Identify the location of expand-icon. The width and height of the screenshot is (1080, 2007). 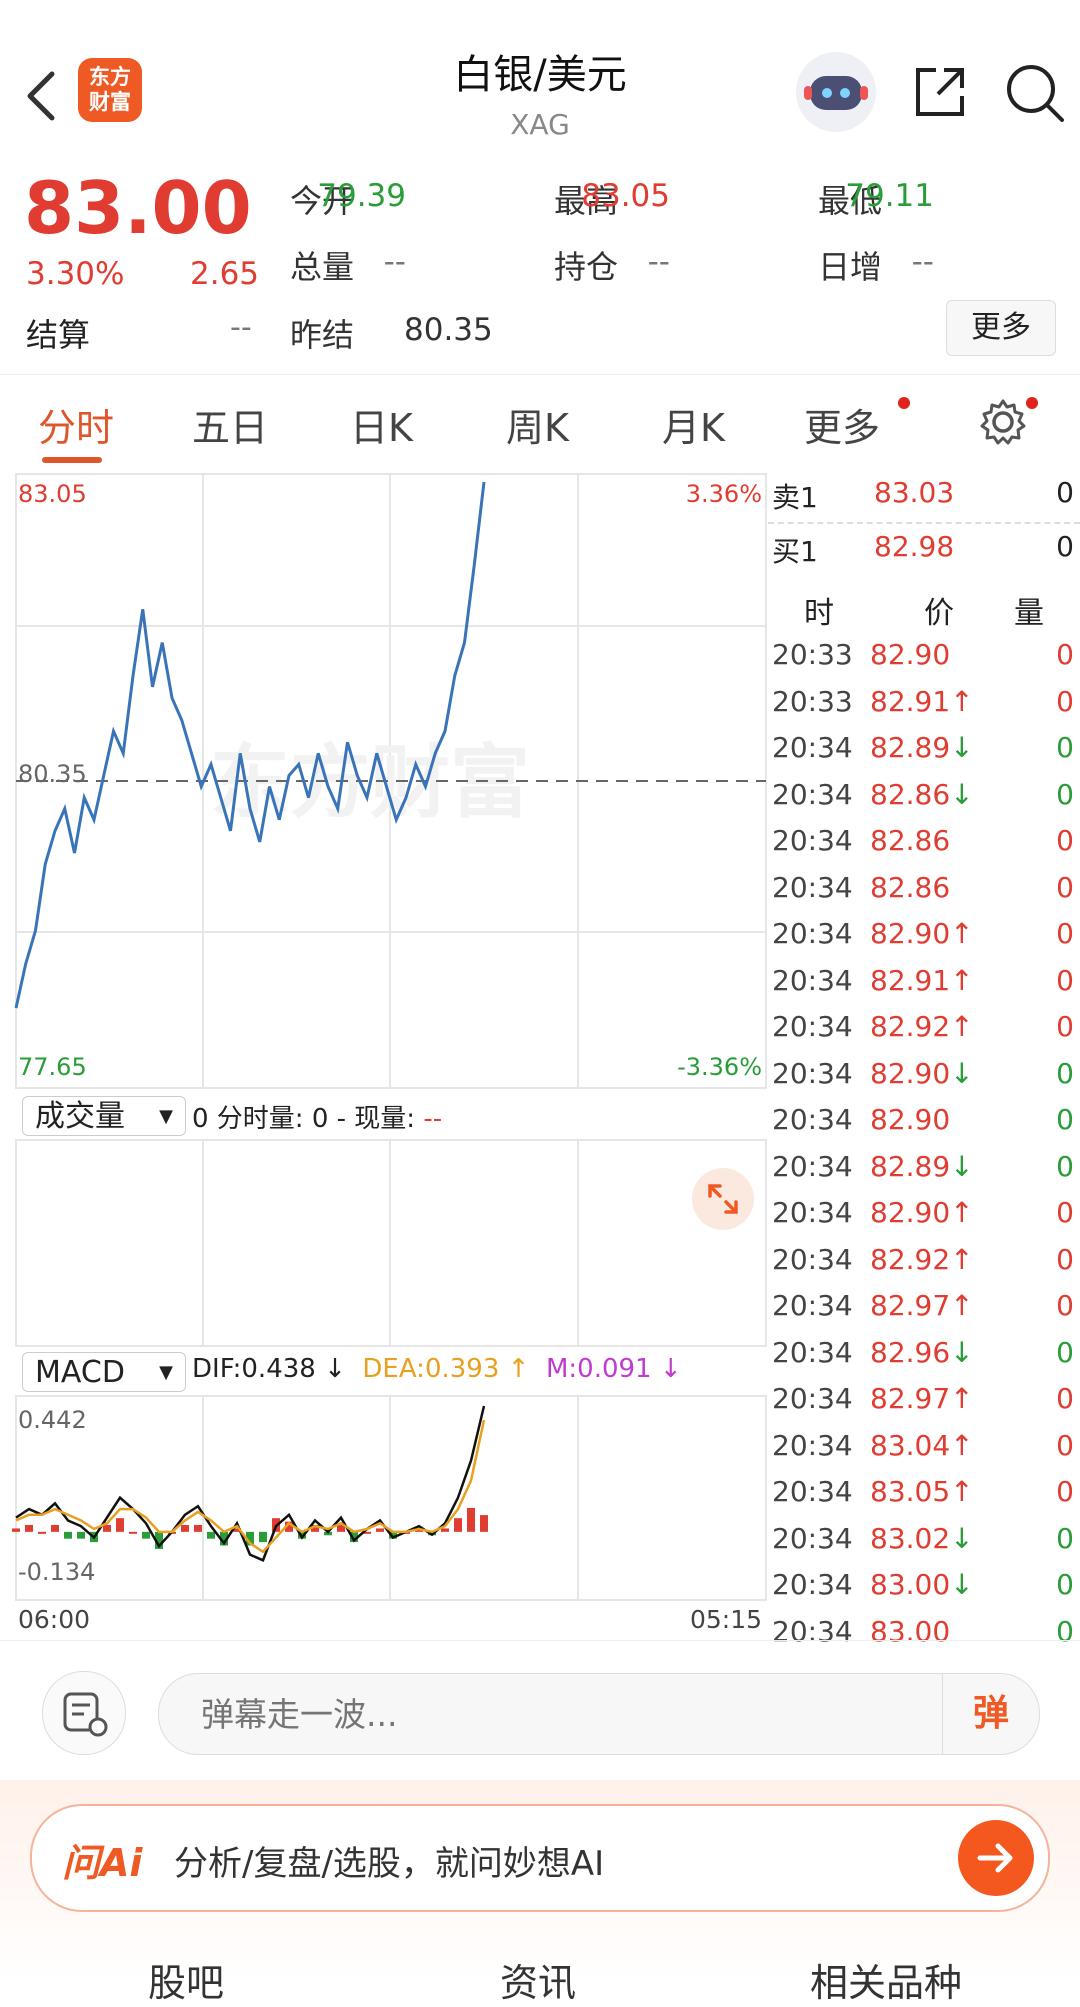
(723, 1199).